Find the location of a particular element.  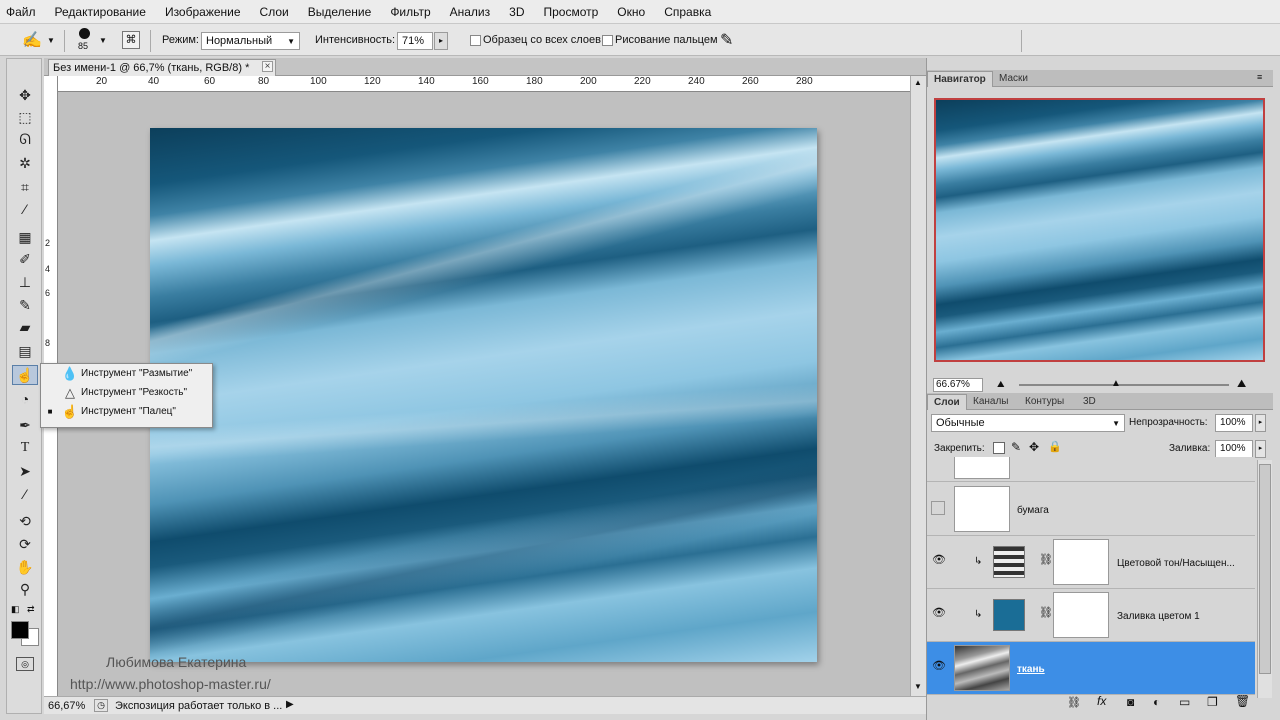

blend-mode-select: Обычные ▼ is located at coordinates (1028, 423).